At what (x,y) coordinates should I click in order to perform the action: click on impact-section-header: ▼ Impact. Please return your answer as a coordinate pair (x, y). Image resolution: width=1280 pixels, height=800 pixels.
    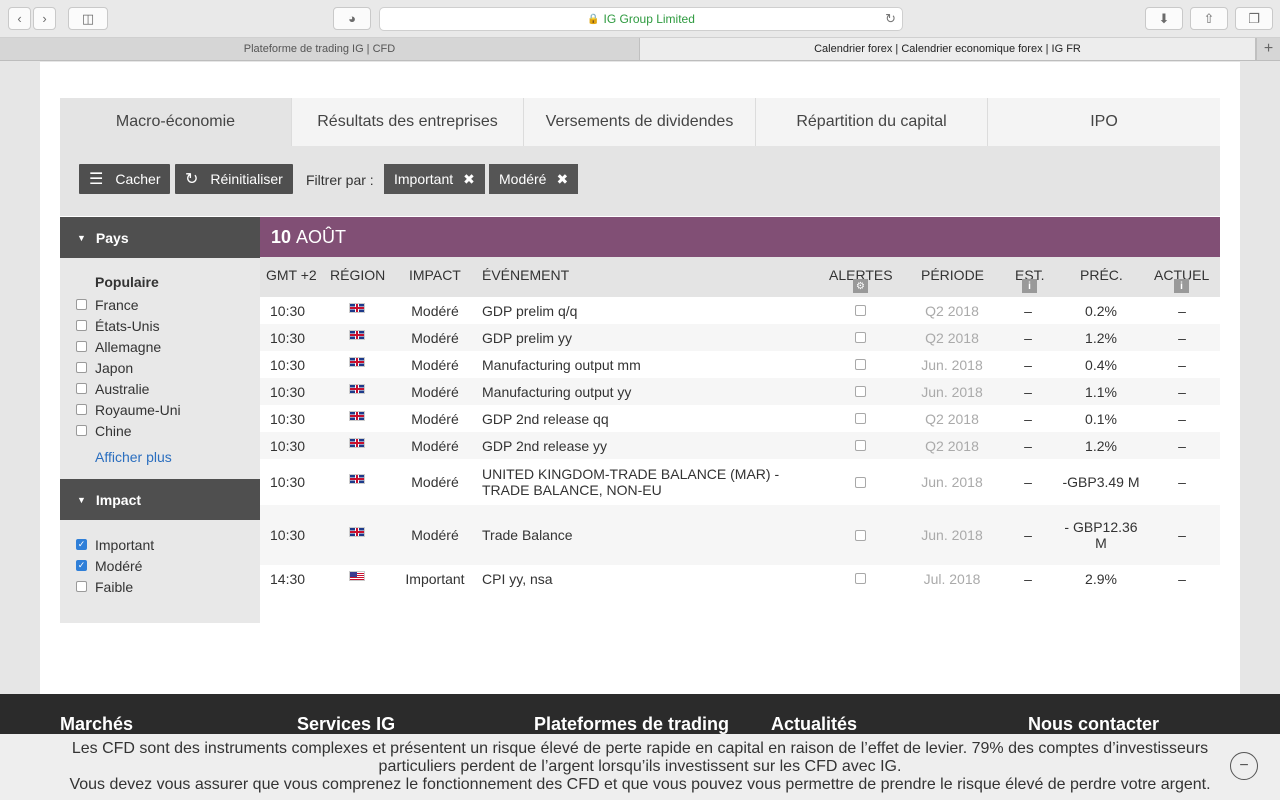
    Looking at the image, I should click on (160, 499).